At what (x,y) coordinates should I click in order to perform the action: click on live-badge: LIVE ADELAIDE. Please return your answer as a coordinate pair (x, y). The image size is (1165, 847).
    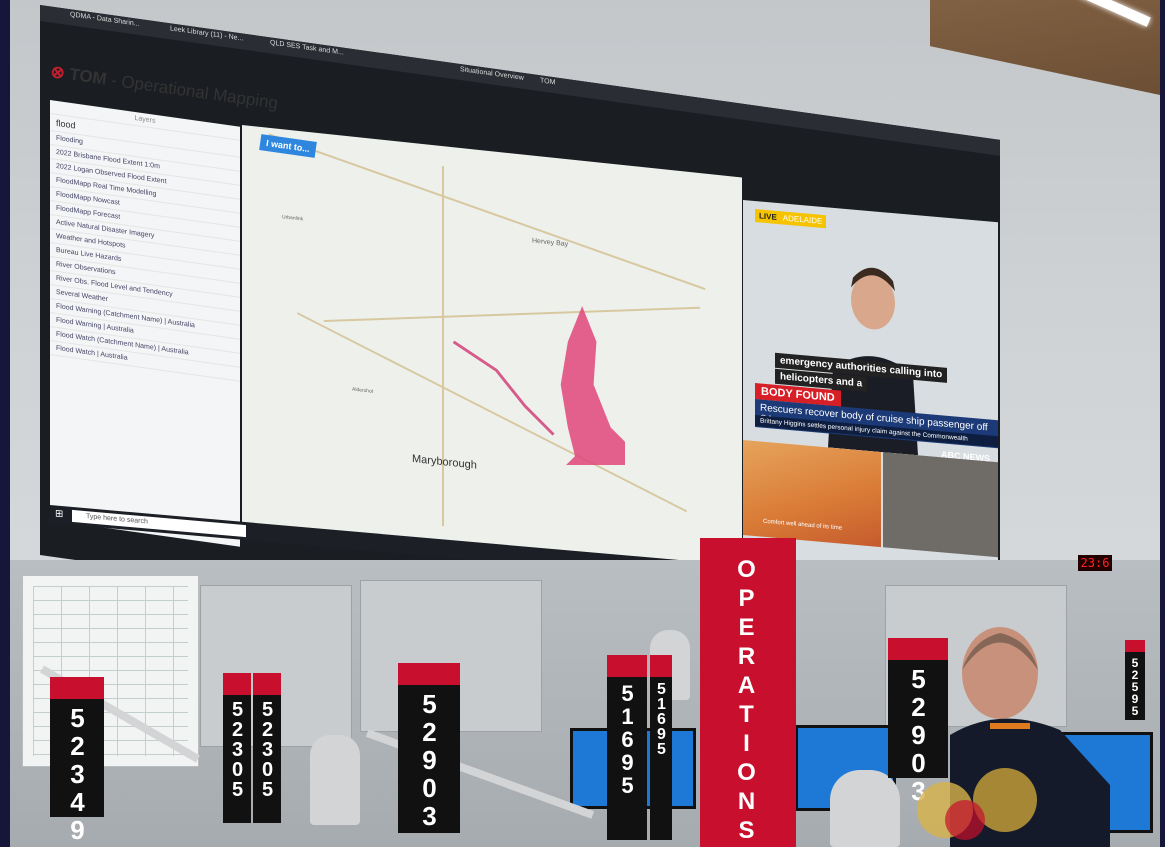
    Looking at the image, I should click on (791, 219).